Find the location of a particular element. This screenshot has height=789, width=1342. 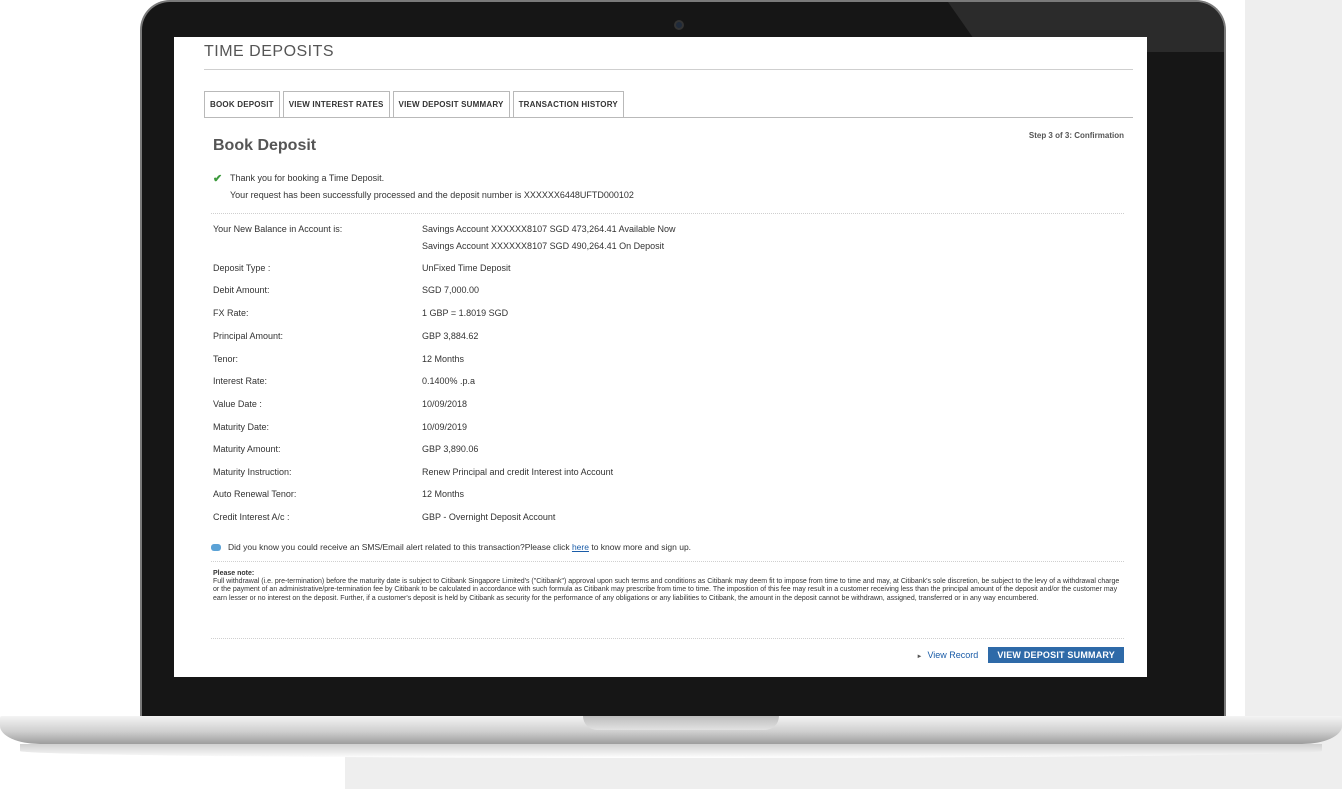

detail-label: Principal Amount: is located at coordinates (248, 336).